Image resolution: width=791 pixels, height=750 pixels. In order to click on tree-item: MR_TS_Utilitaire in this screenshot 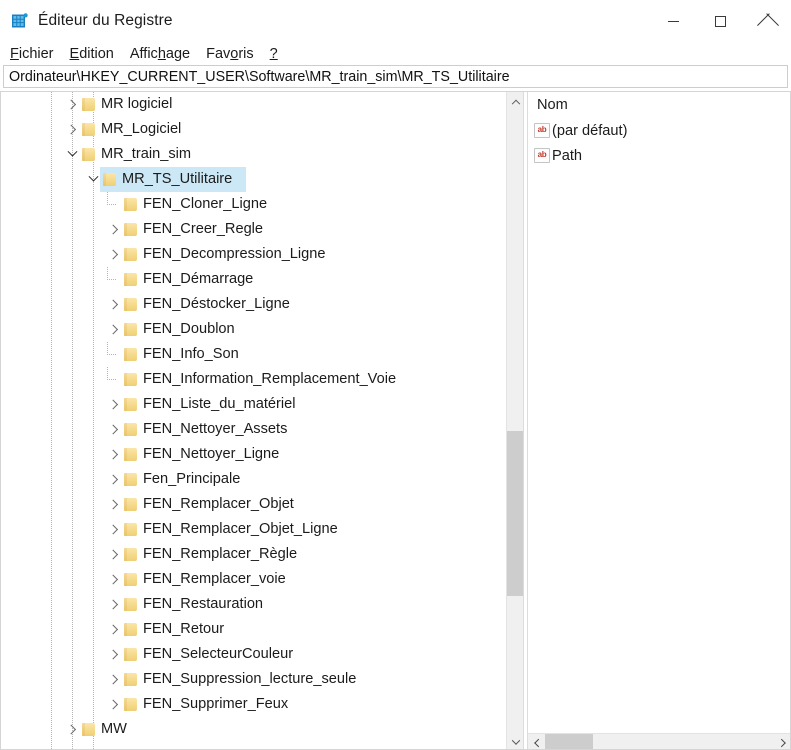, I will do `click(261, 179)`.